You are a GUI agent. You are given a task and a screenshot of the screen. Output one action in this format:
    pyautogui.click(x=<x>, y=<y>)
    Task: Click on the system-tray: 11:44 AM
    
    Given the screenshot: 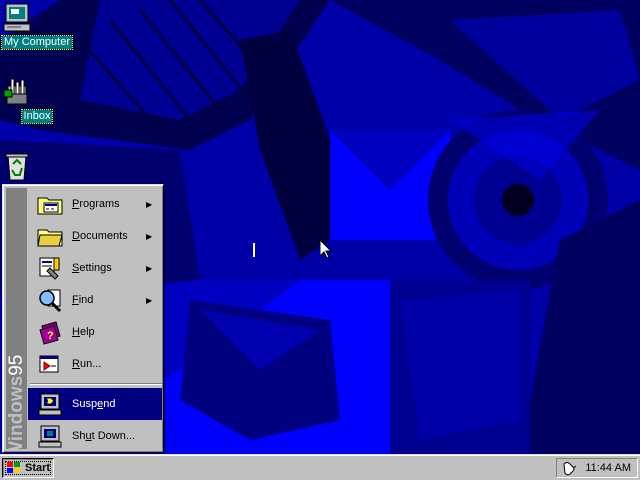 What is the action you would take?
    pyautogui.click(x=597, y=468)
    